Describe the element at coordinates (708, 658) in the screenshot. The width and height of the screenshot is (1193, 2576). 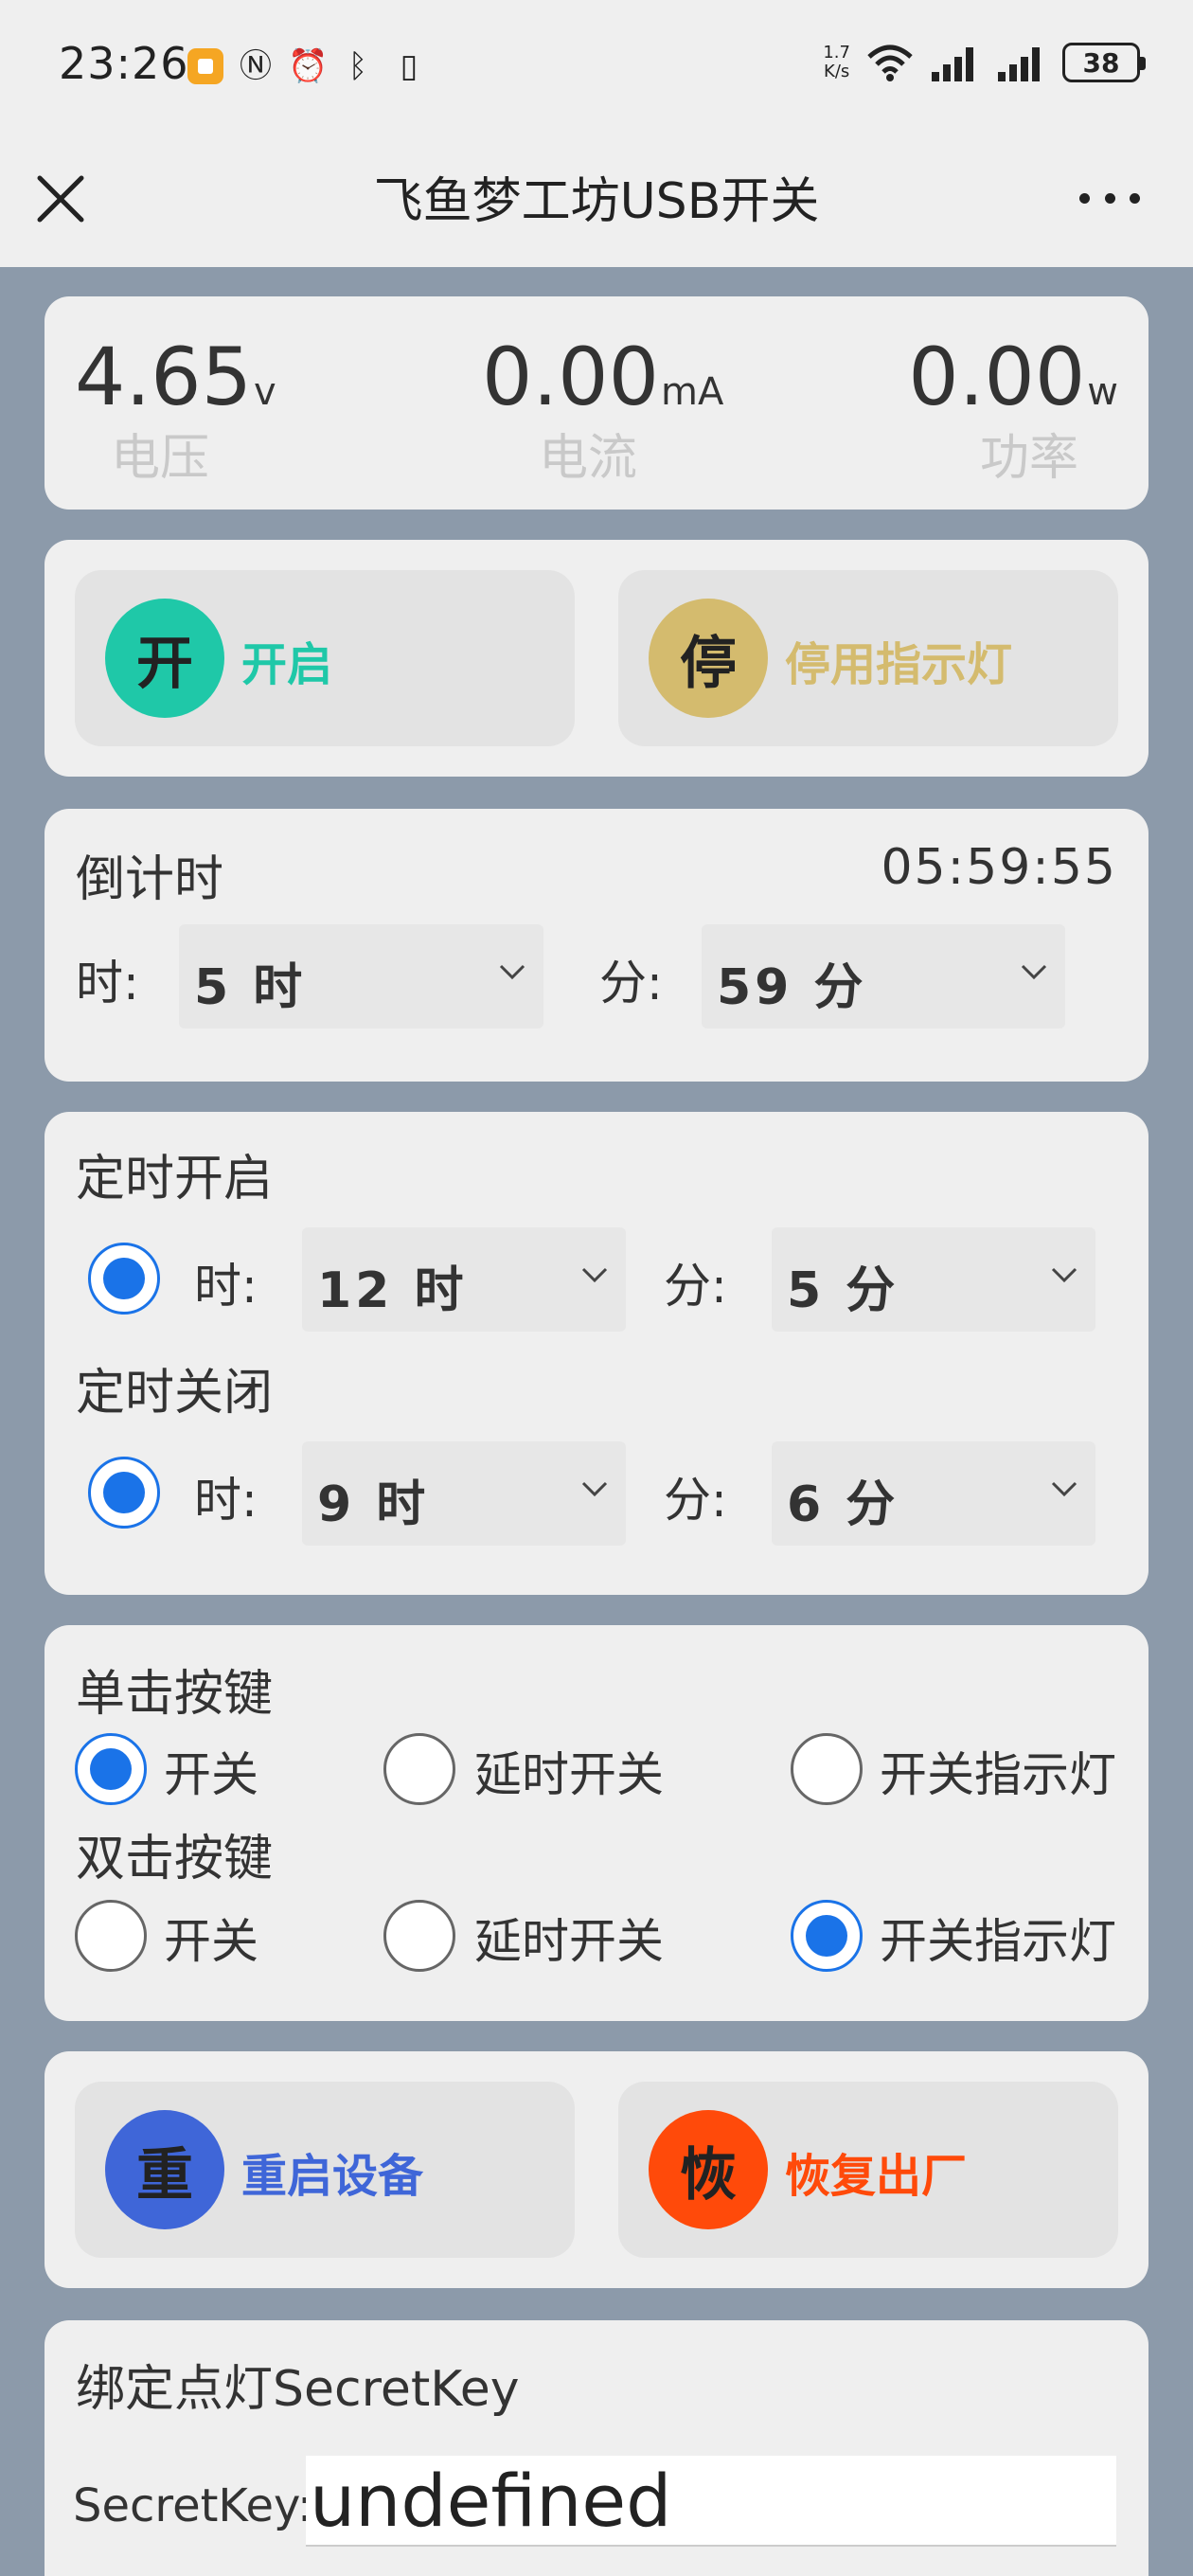
I see `indicator-glyph: 停` at that location.